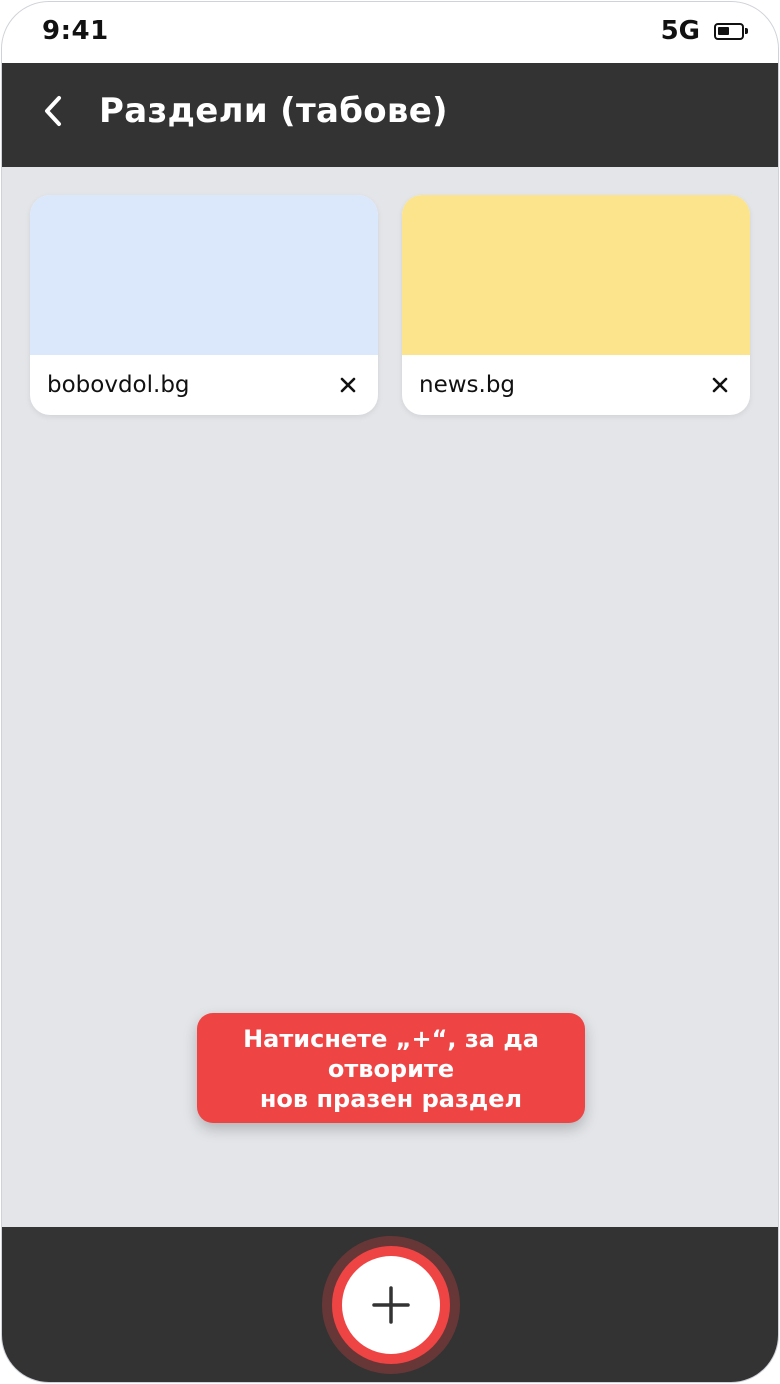 The image size is (780, 1384). What do you see at coordinates (390, 32) in the screenshot?
I see `status-bar: 9:41 5G` at bounding box center [390, 32].